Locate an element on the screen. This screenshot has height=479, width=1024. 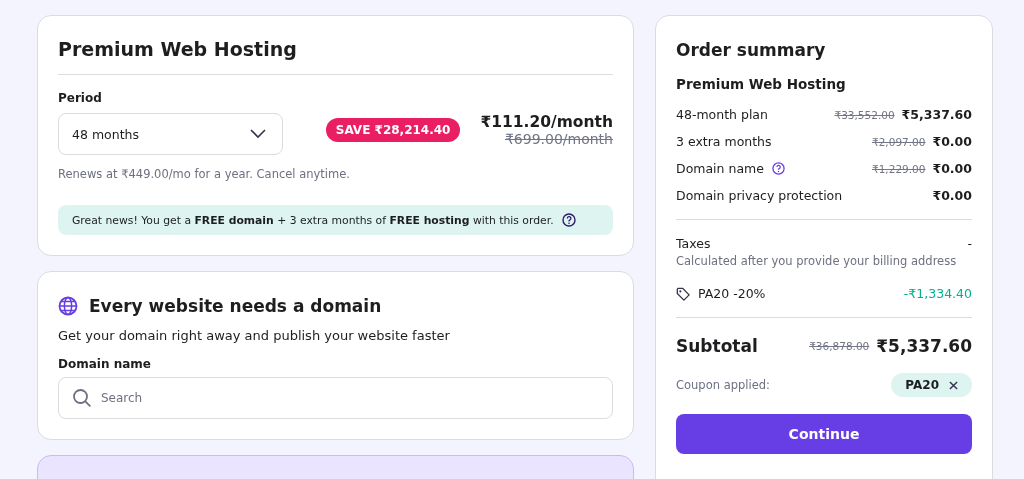
domain-search-field: Search is located at coordinates (335, 398).